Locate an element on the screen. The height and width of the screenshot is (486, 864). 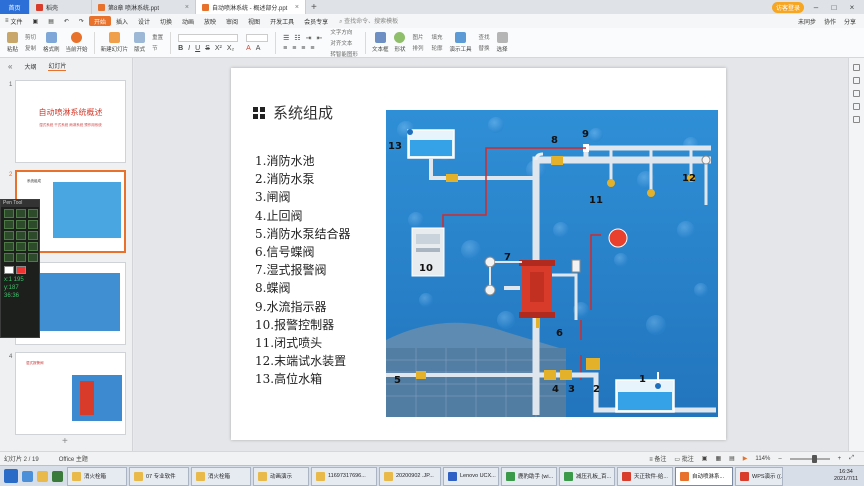
menu-start: 开始 is located at coordinates (99, 21).